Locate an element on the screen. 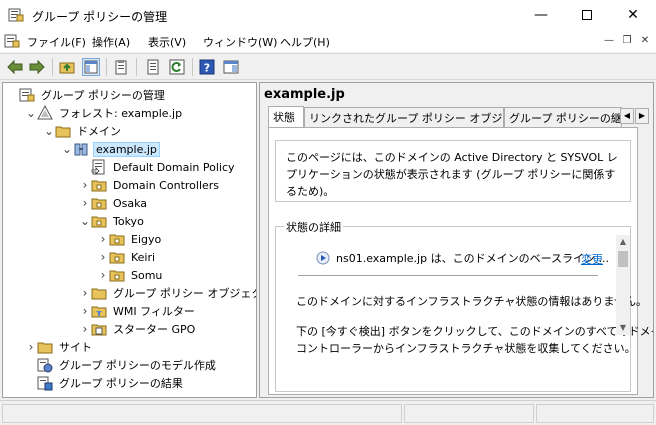 The height and width of the screenshot is (425, 656). mdi-close-button: ✕ is located at coordinates (645, 41).